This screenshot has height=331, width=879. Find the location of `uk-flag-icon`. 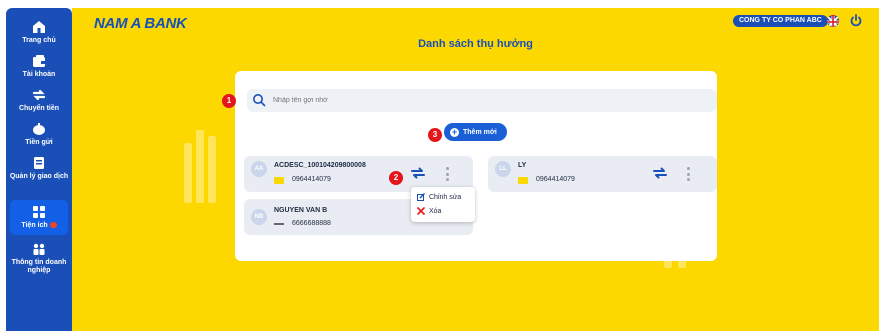

uk-flag-icon is located at coordinates (833, 21).